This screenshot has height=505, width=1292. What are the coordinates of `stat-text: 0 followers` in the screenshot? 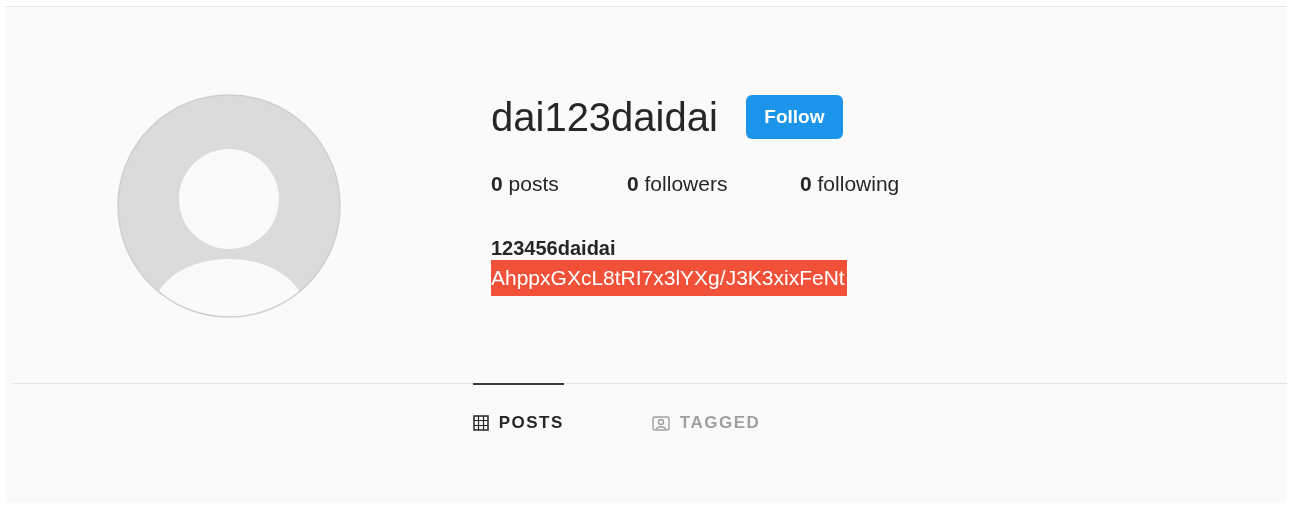 It's located at (678, 184).